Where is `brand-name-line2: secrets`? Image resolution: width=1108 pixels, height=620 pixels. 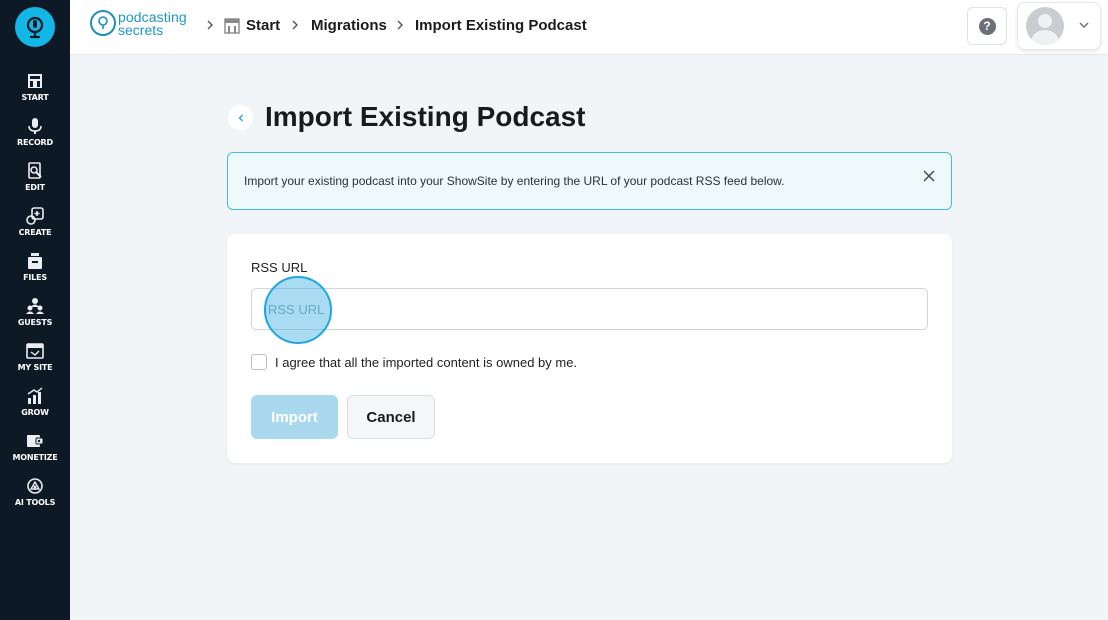 brand-name-line2: secrets is located at coordinates (141, 30).